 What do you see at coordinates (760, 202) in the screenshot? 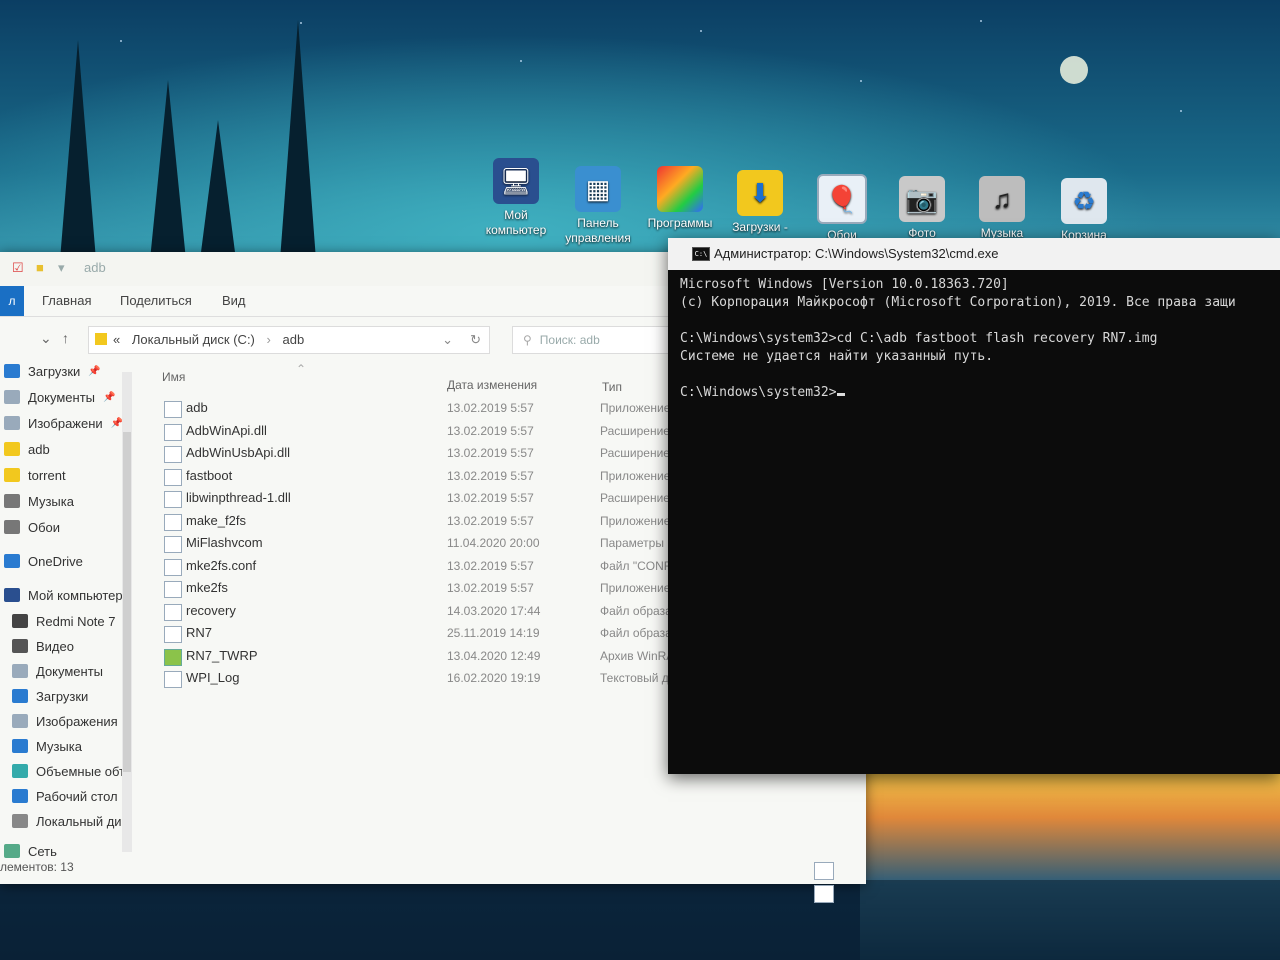
I see `desktop-icon-downloads: ⬇ Загрузки -` at bounding box center [760, 202].